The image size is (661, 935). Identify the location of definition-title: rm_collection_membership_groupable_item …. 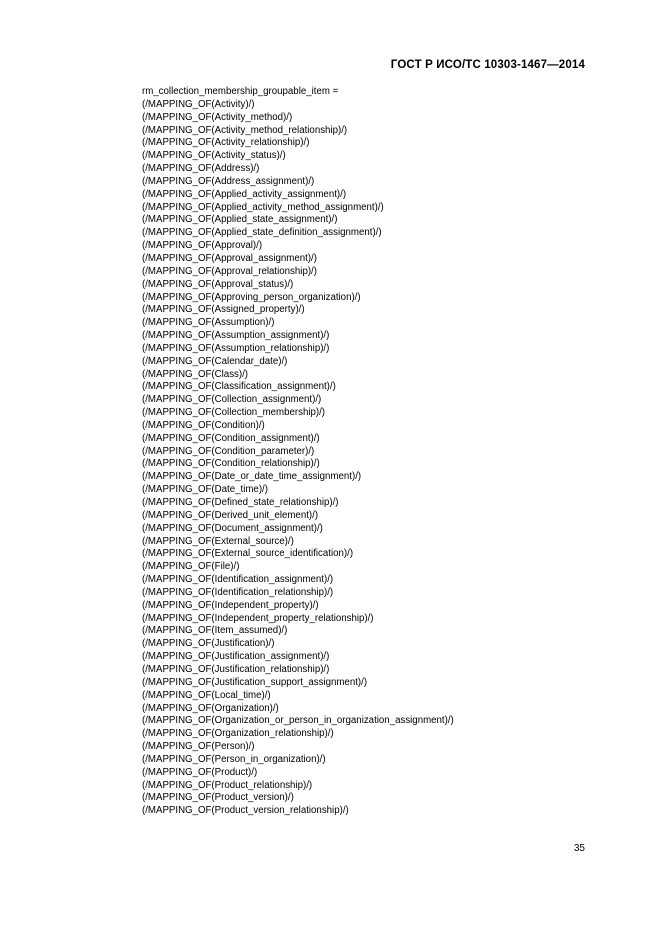
(240, 91).